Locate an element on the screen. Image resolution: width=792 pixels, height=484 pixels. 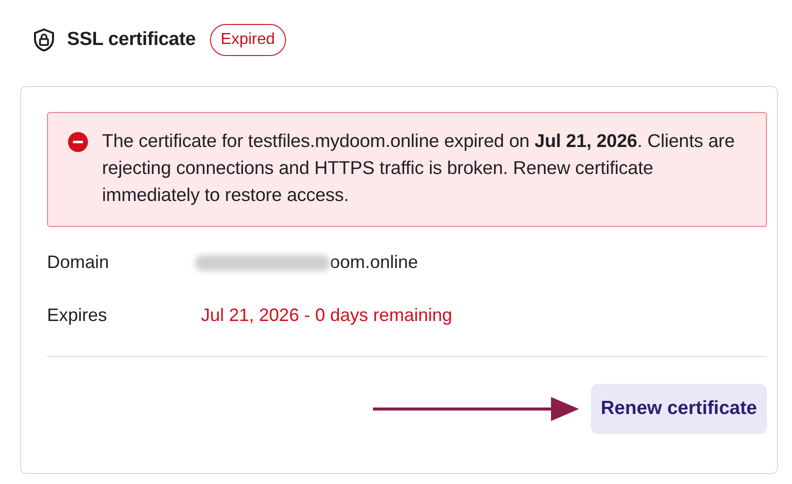
field-label: Expires is located at coordinates (77, 315).